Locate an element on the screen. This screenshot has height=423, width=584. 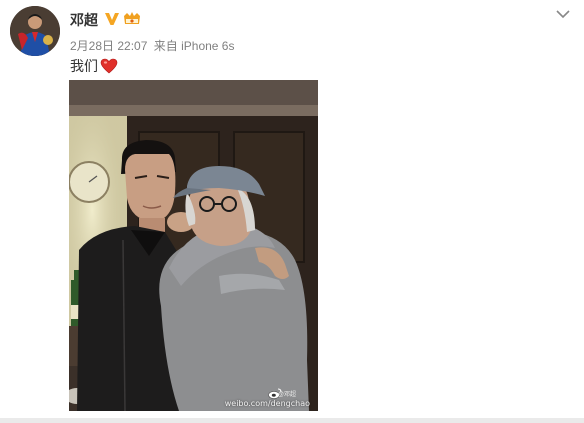
heart-emoji-icon is located at coordinates (109, 66).